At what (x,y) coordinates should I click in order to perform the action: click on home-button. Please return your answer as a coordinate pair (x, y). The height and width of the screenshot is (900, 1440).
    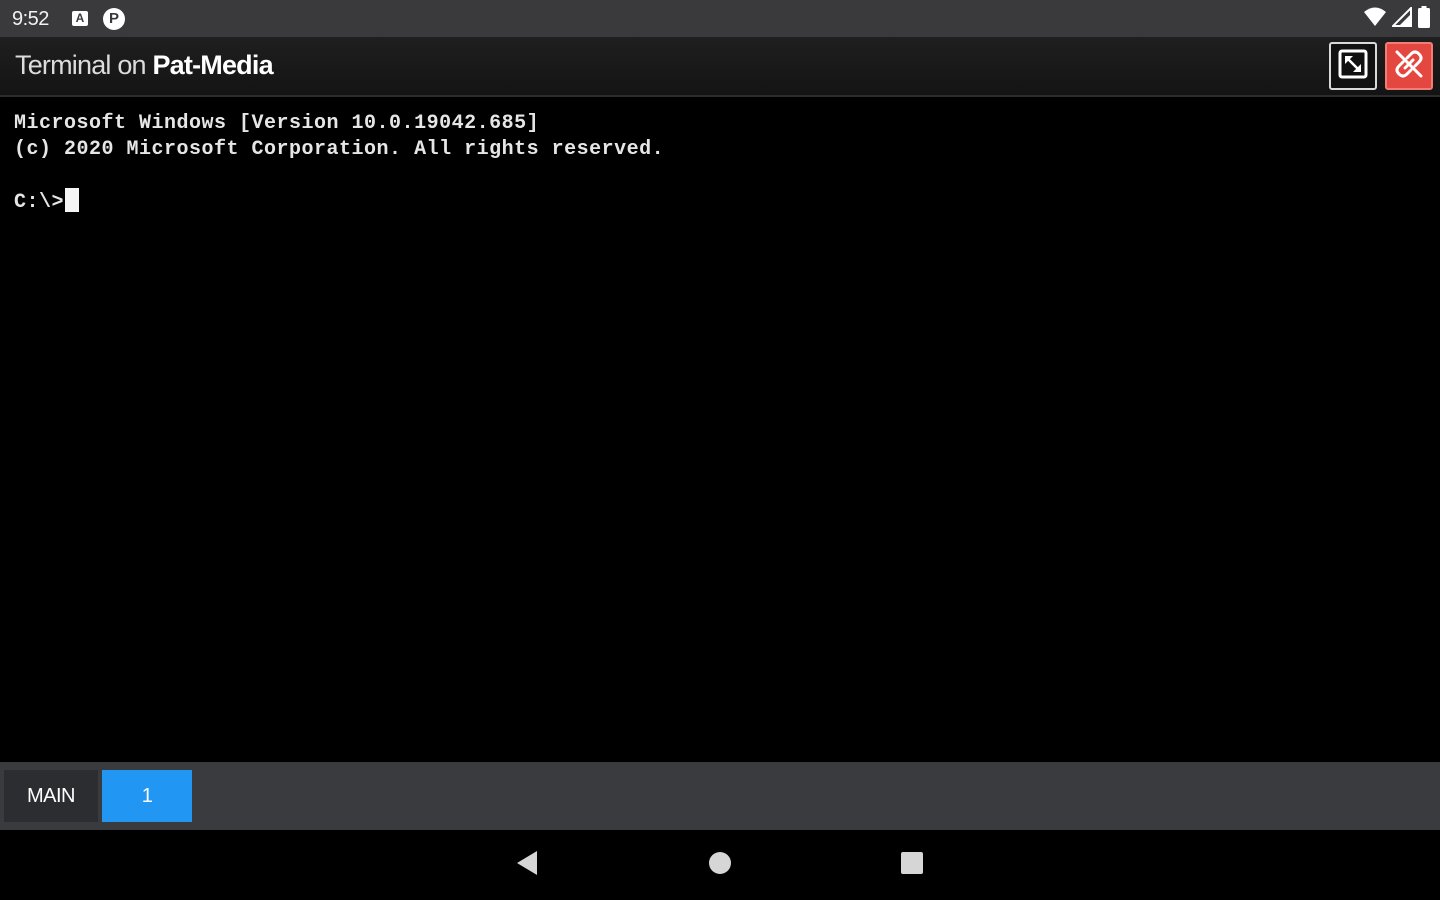
    Looking at the image, I should click on (720, 865).